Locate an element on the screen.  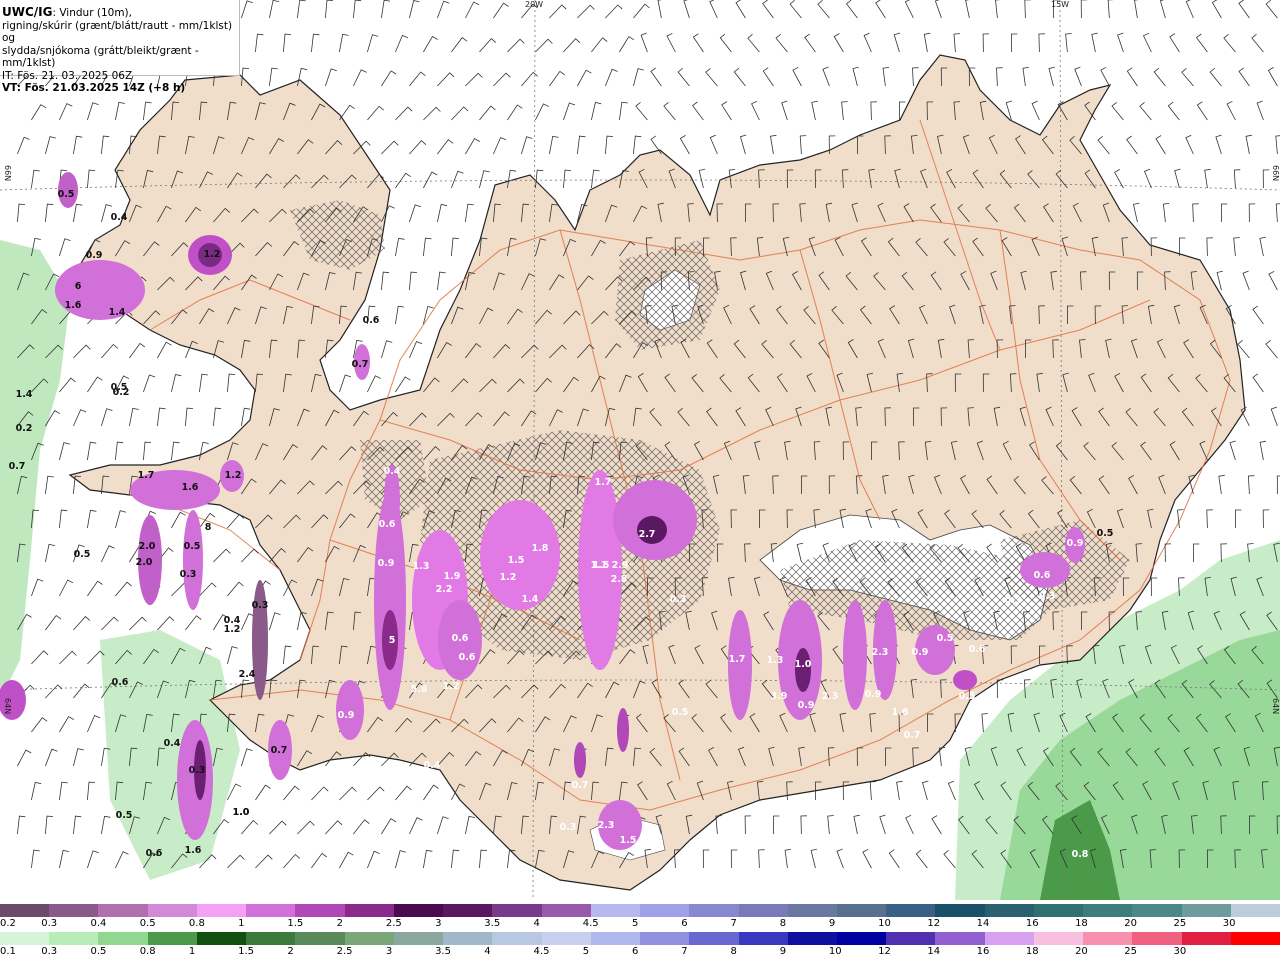
precip-value-label: 2.9 is located at coordinates (620, 565).